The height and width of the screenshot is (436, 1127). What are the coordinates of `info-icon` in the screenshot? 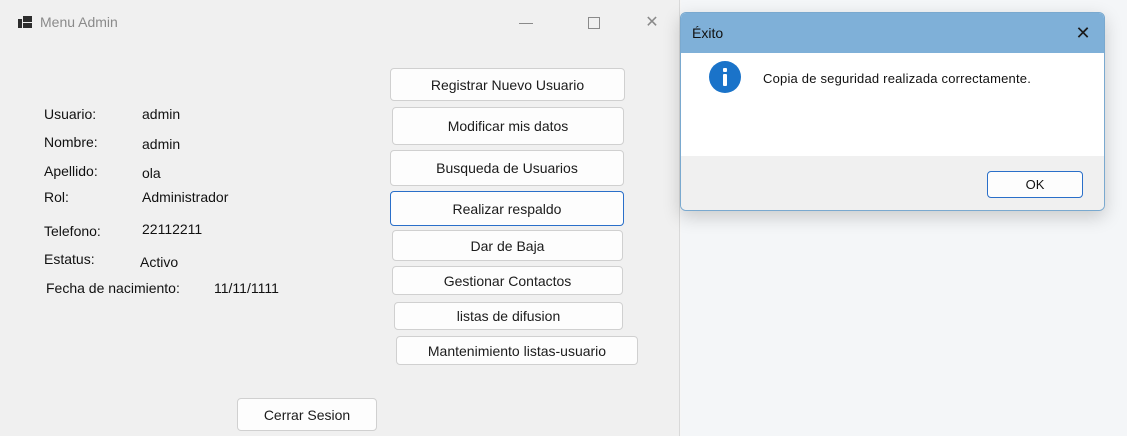 It's located at (725, 77).